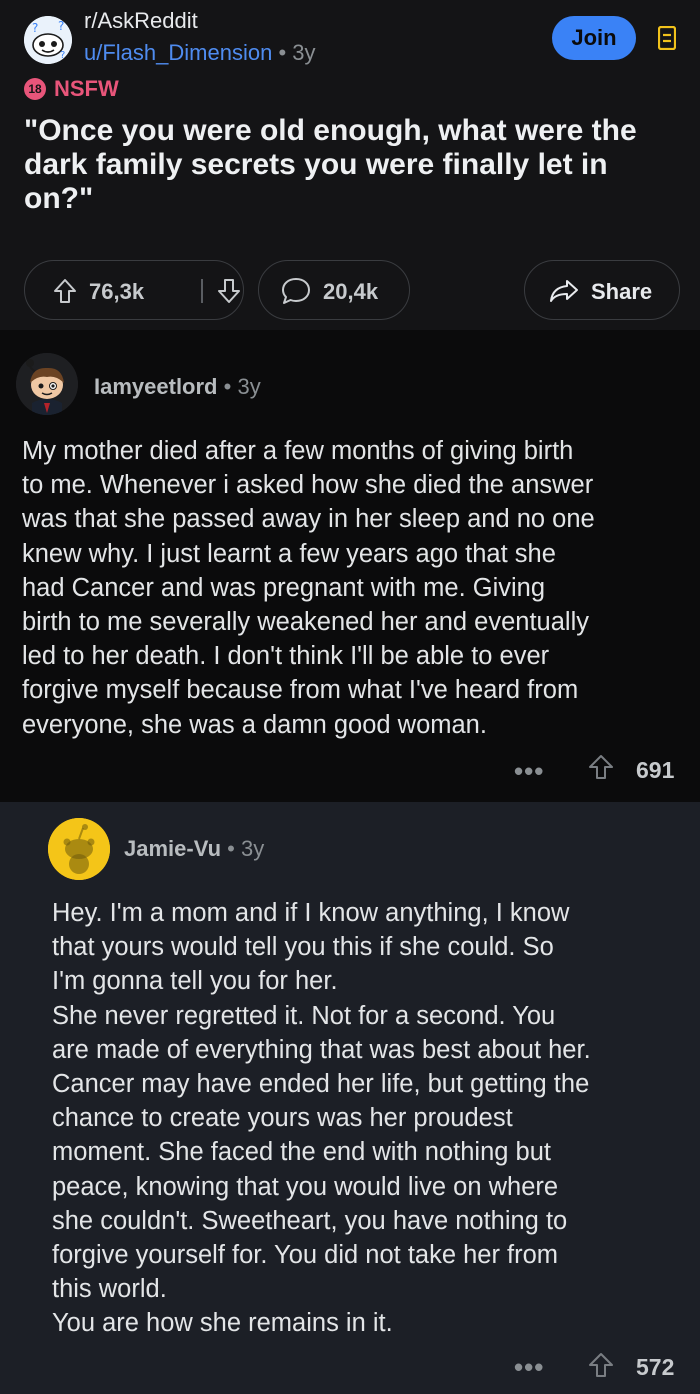  I want to click on comment-meta: Iamyeetlord • 3y, so click(177, 387).